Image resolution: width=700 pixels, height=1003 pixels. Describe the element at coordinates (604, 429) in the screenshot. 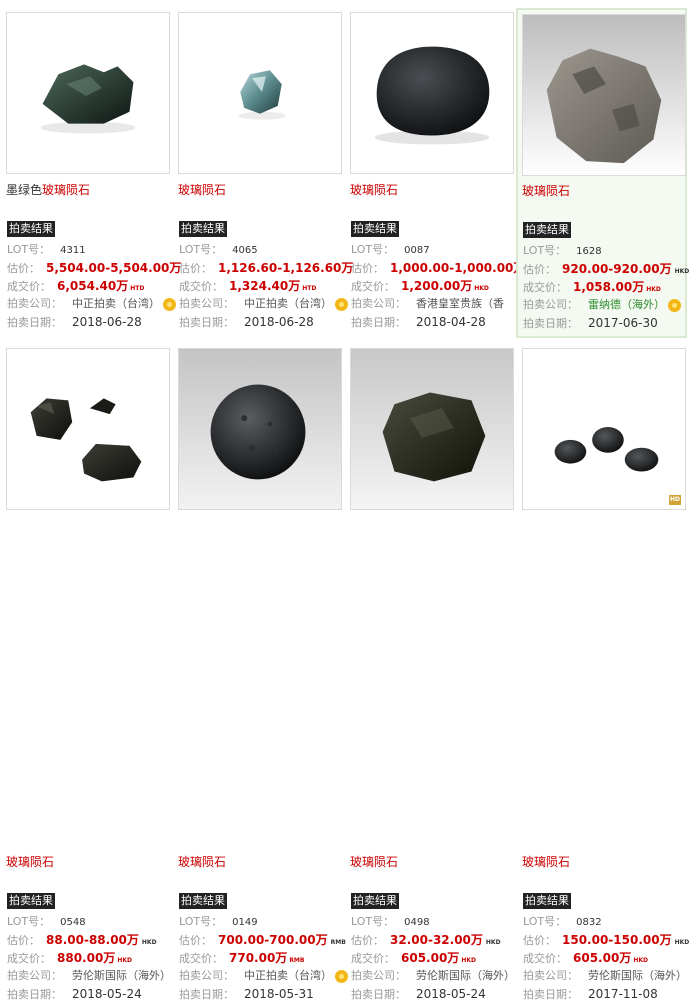

I see `lot-image: HD` at that location.